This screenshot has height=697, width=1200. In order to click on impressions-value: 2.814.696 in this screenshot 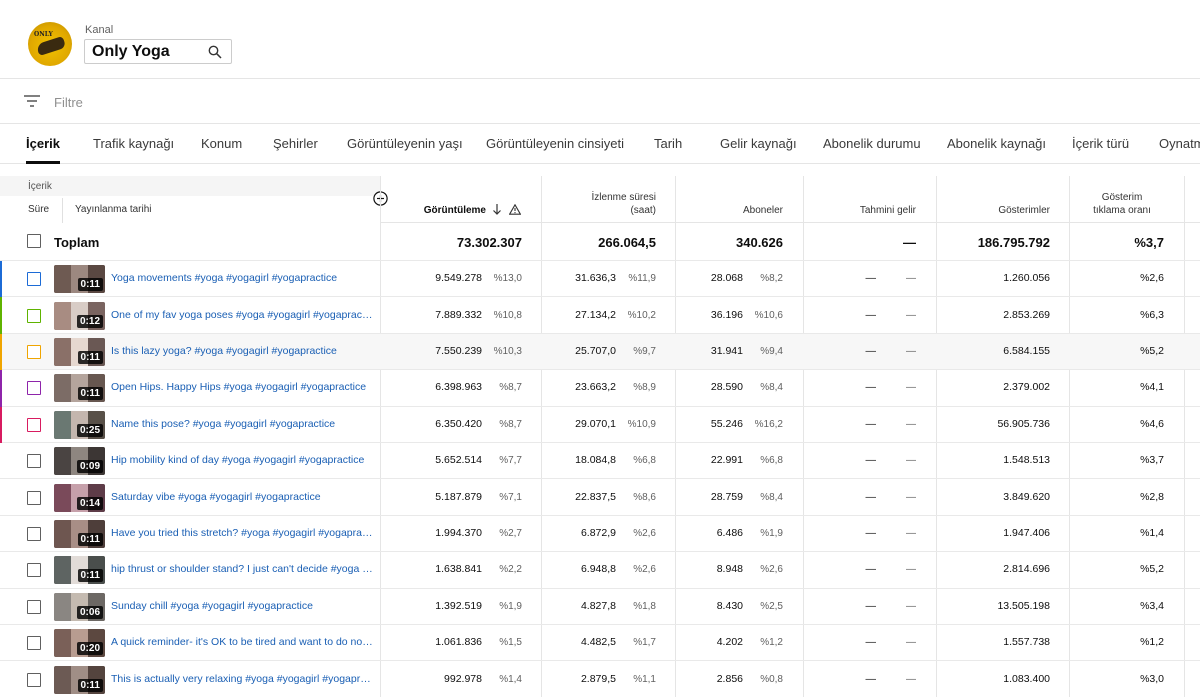, I will do `click(1026, 569)`.